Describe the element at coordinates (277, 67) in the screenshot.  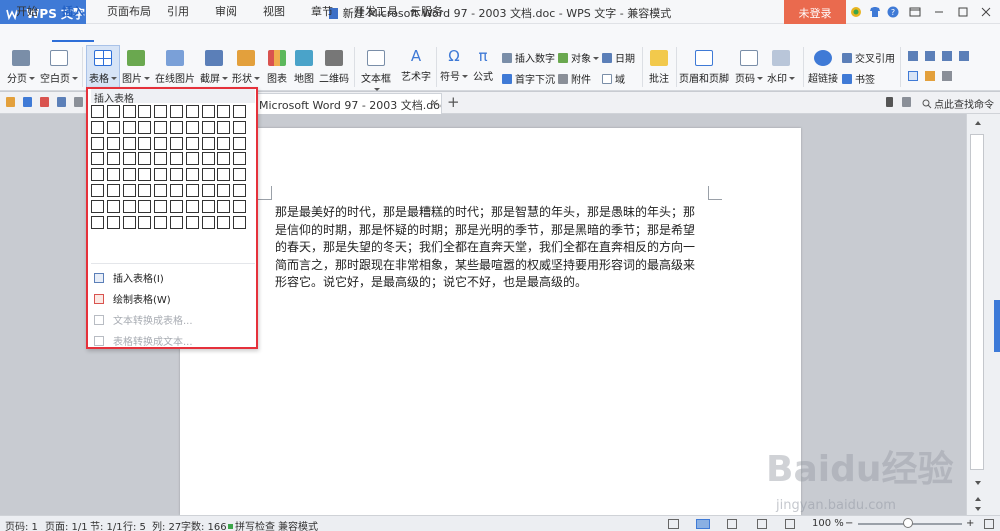
I see `chart-button: 图表` at that location.